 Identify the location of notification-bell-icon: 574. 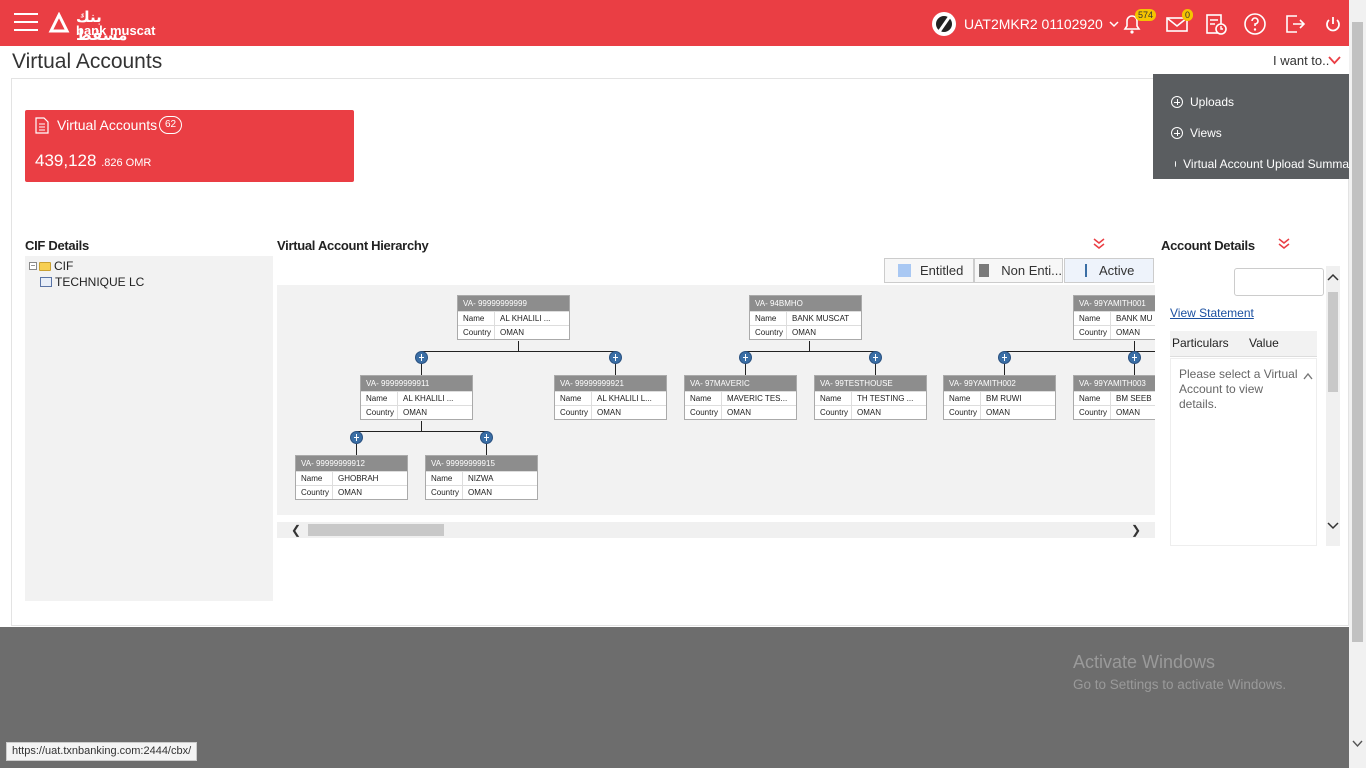
(1138, 23).